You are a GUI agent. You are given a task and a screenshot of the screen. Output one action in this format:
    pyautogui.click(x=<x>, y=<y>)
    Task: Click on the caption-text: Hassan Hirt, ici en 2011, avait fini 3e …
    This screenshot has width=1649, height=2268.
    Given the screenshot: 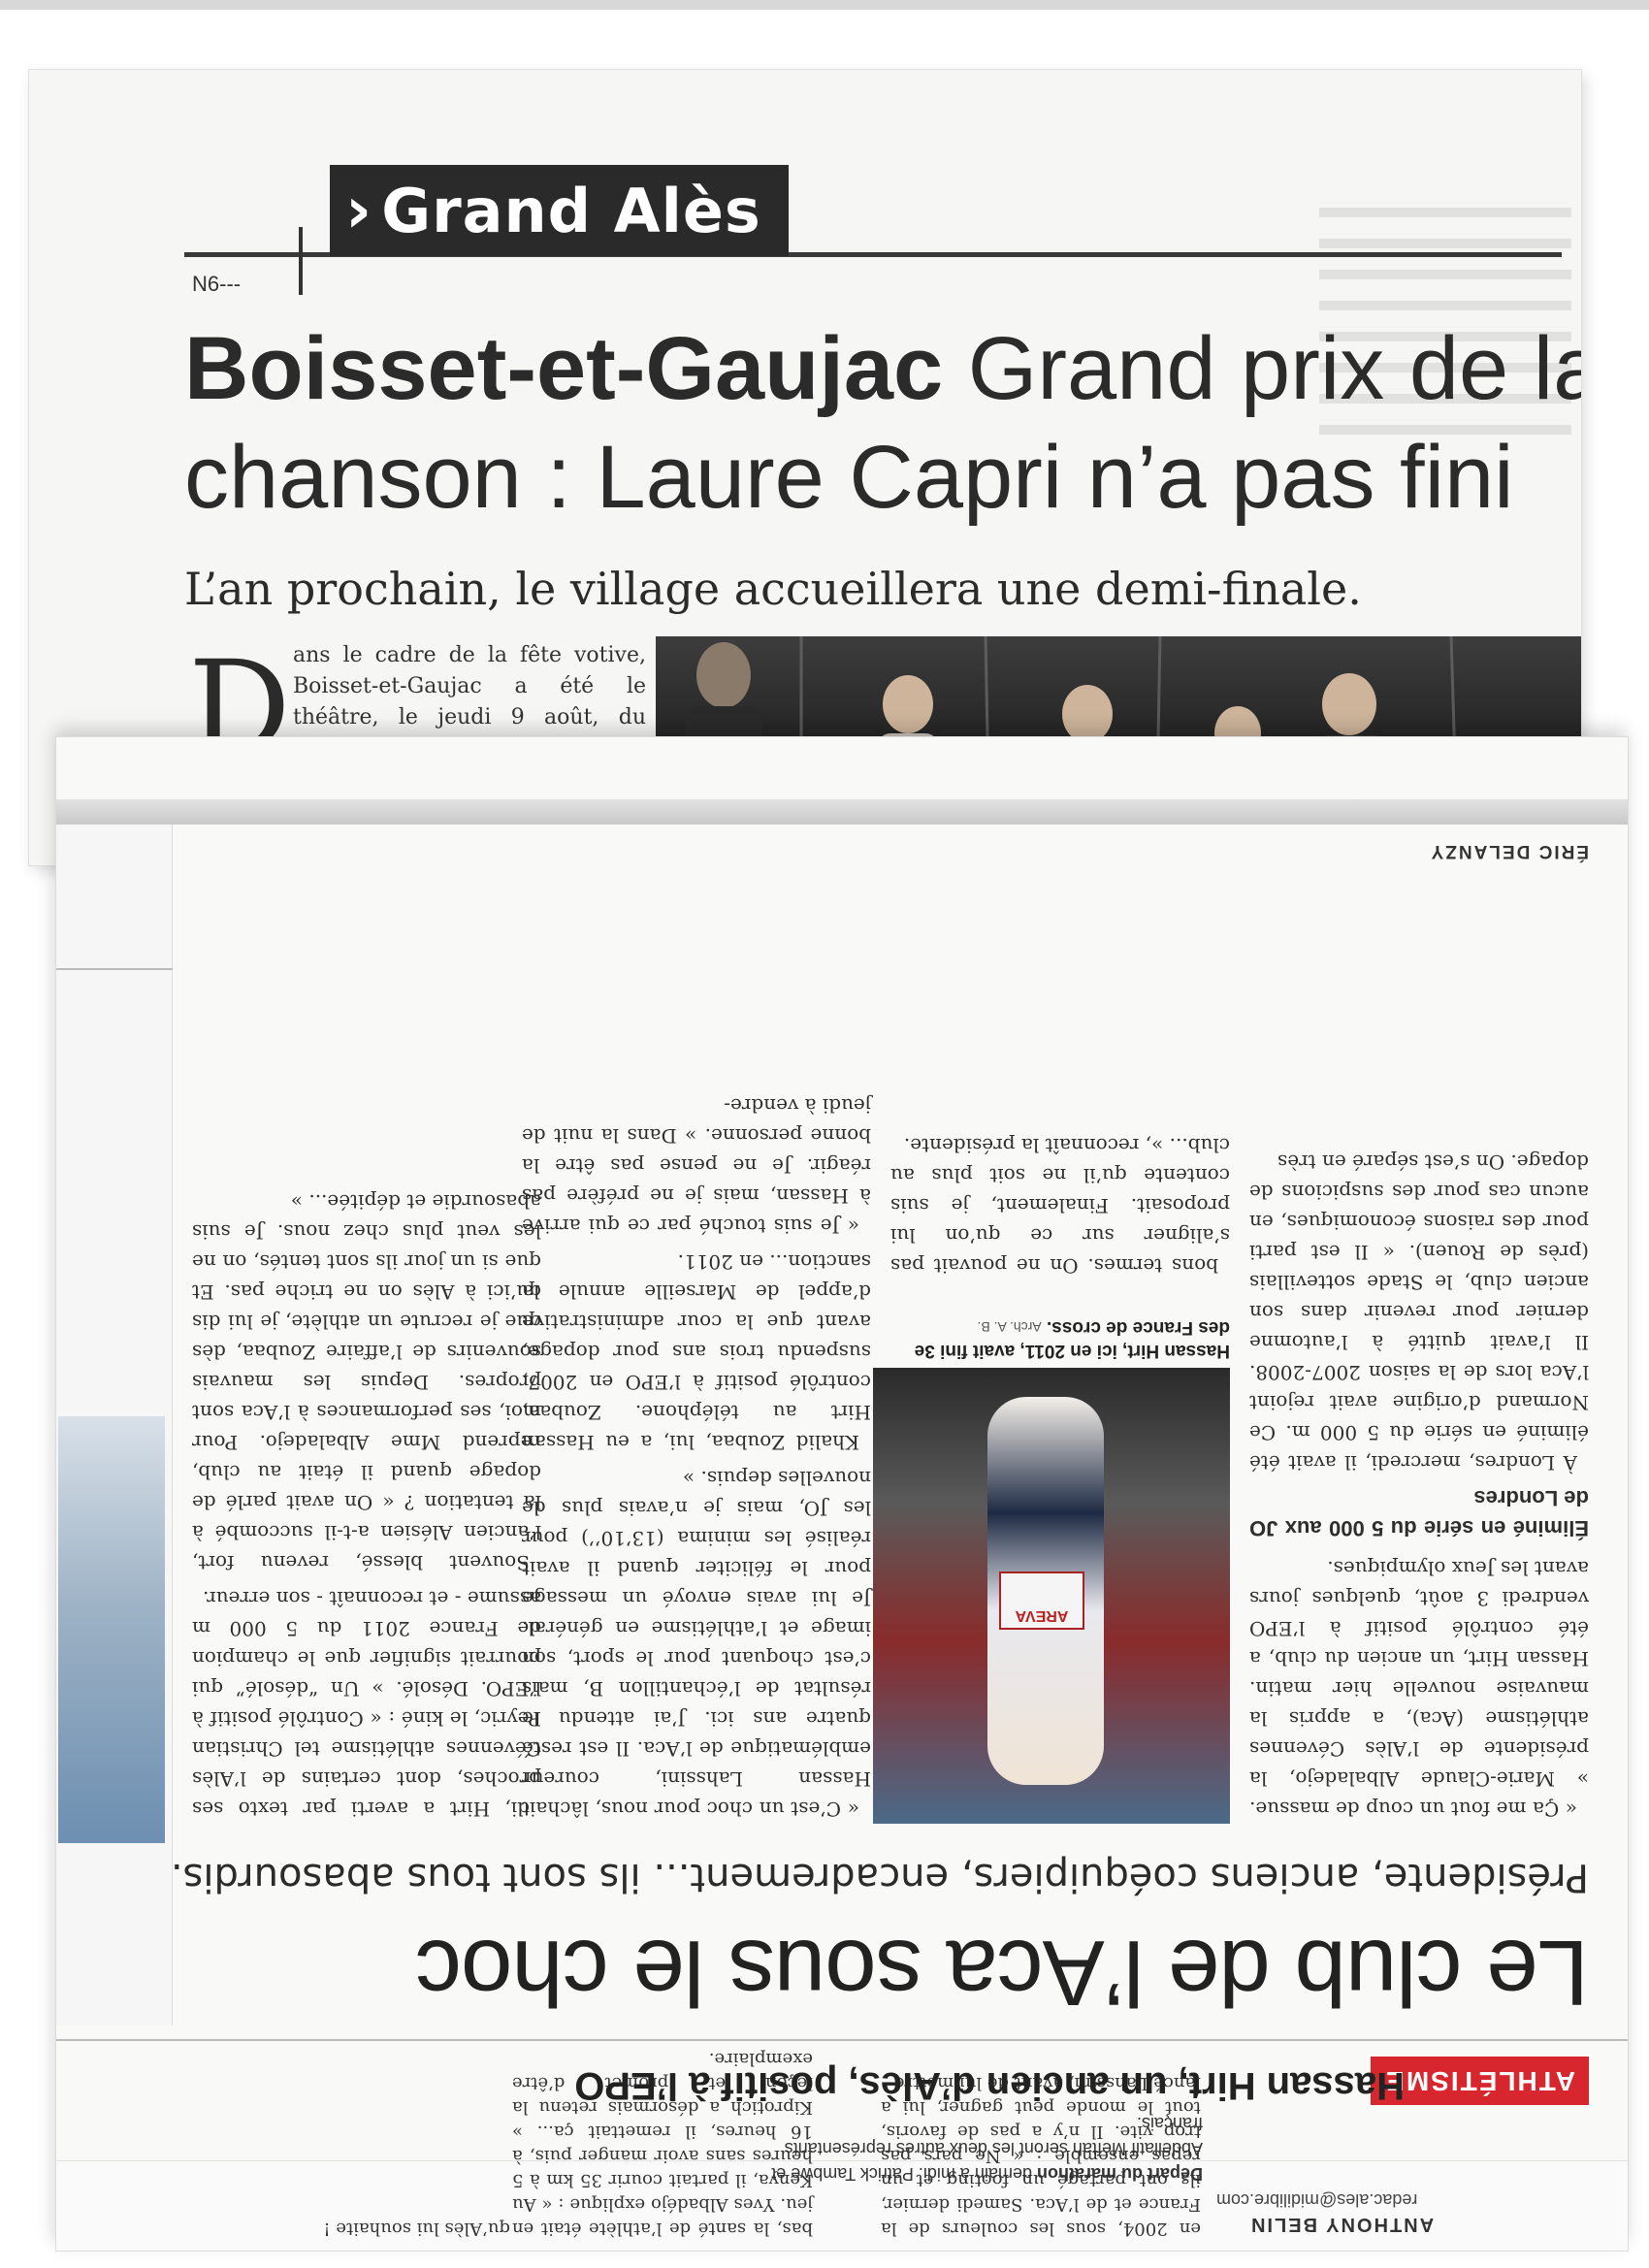 What is the action you would take?
    pyautogui.click(x=1072, y=1339)
    